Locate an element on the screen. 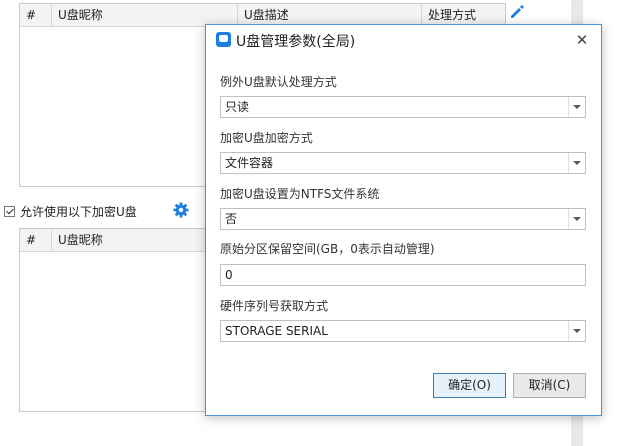 The width and height of the screenshot is (617, 446). default-handling-select: 只读 is located at coordinates (403, 107).